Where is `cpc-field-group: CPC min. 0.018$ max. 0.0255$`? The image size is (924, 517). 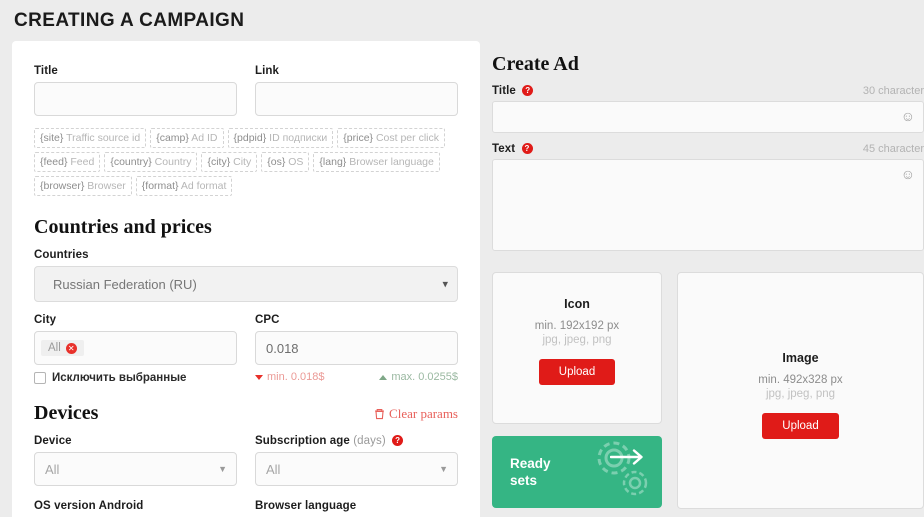
cpc-field-group: CPC min. 0.018$ max. 0.0255$ is located at coordinates (356, 349).